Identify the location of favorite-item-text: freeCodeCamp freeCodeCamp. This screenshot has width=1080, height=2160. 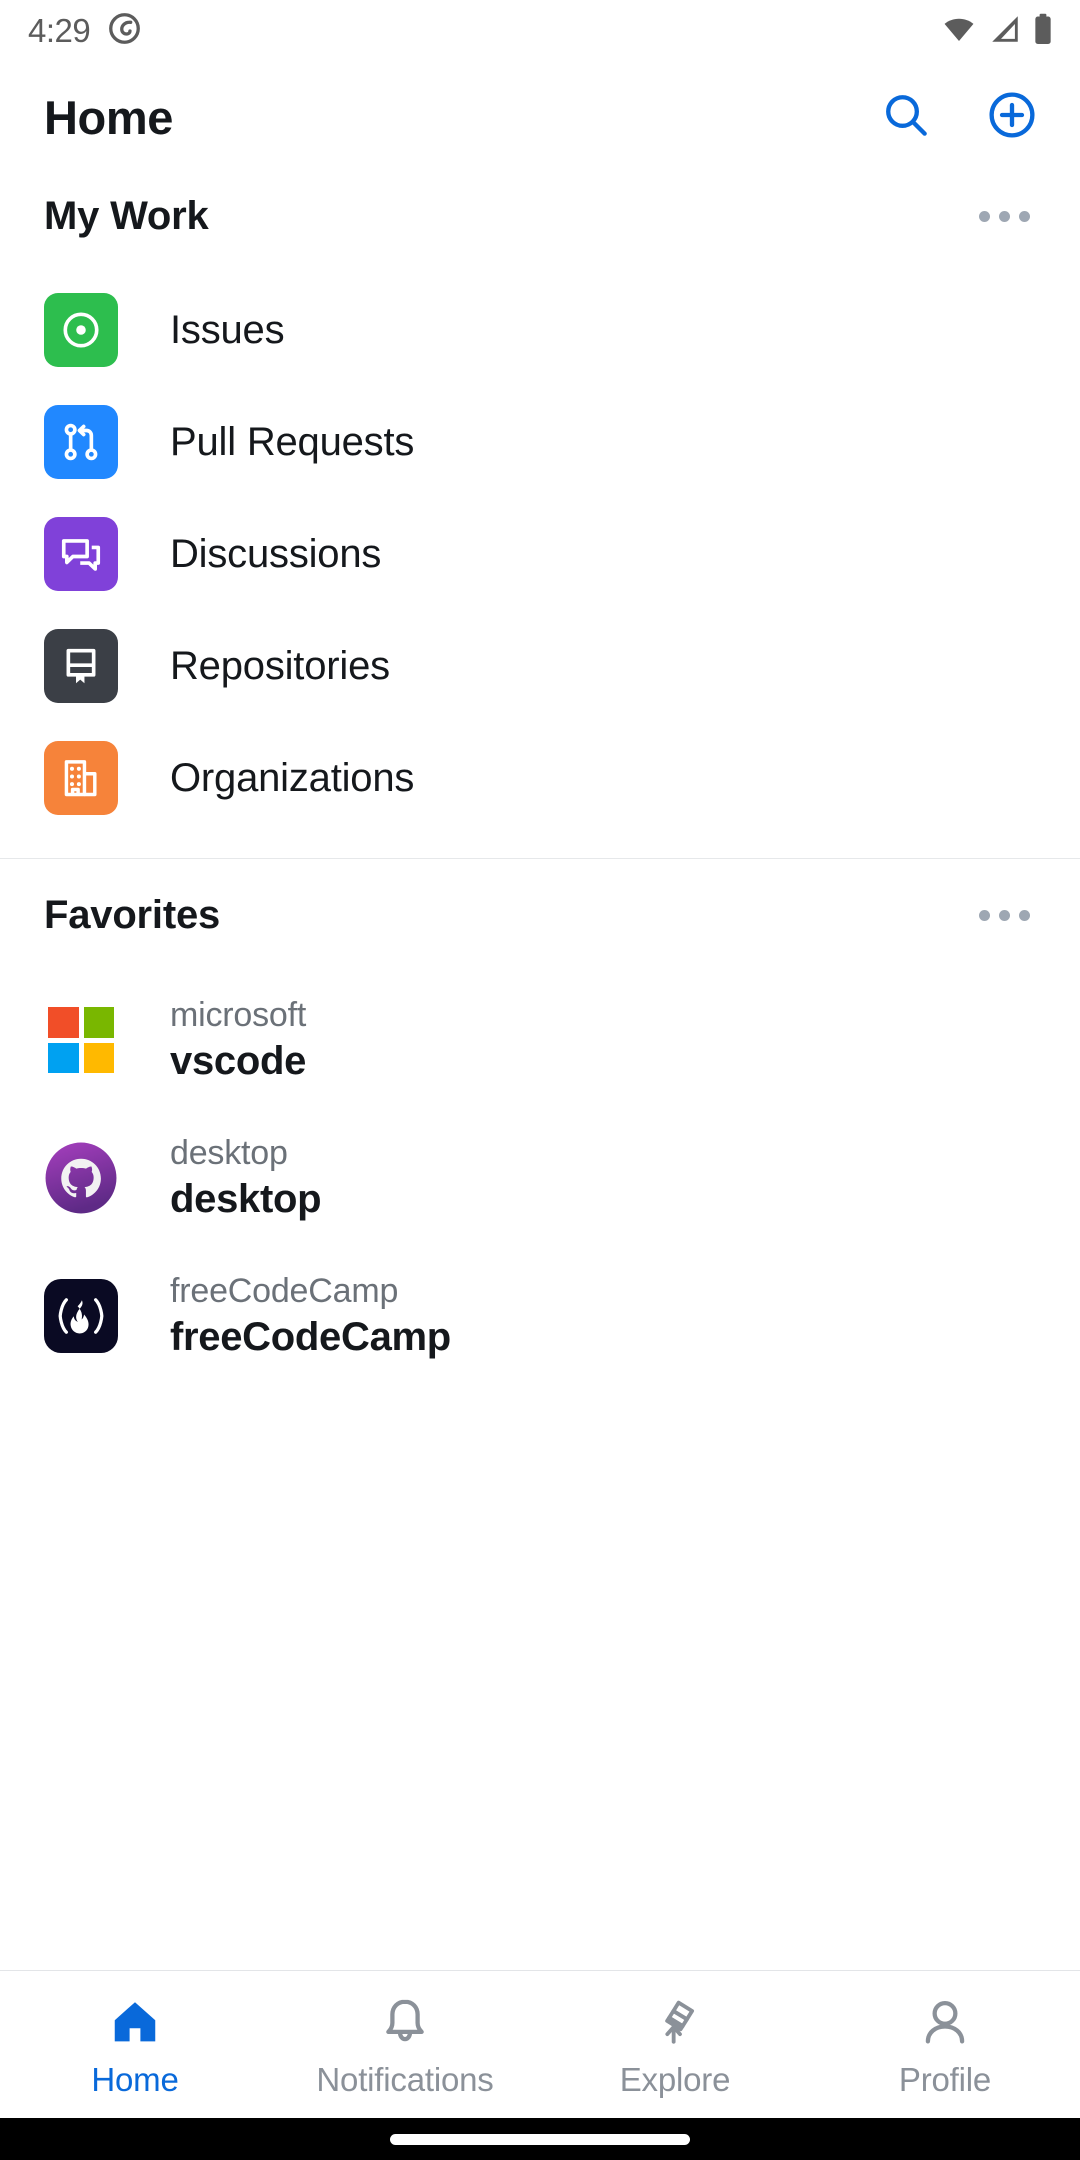
(310, 1316).